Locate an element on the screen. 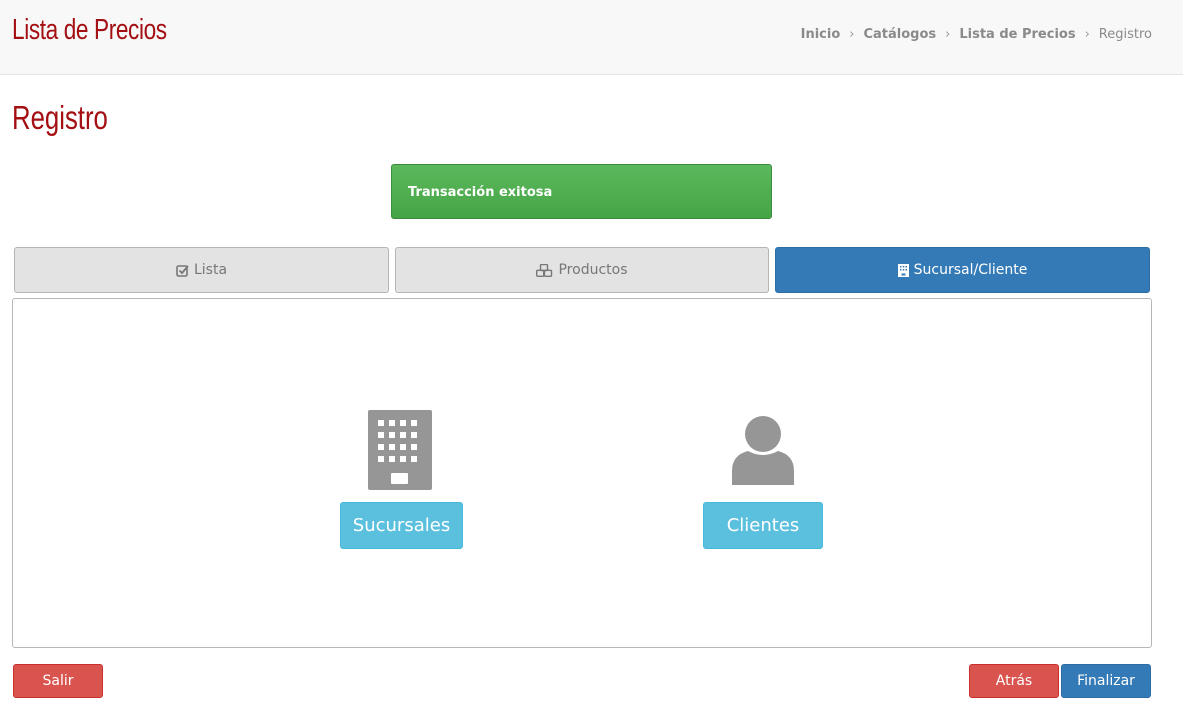  tab-label: Sucursal/Cliente is located at coordinates (970, 270).